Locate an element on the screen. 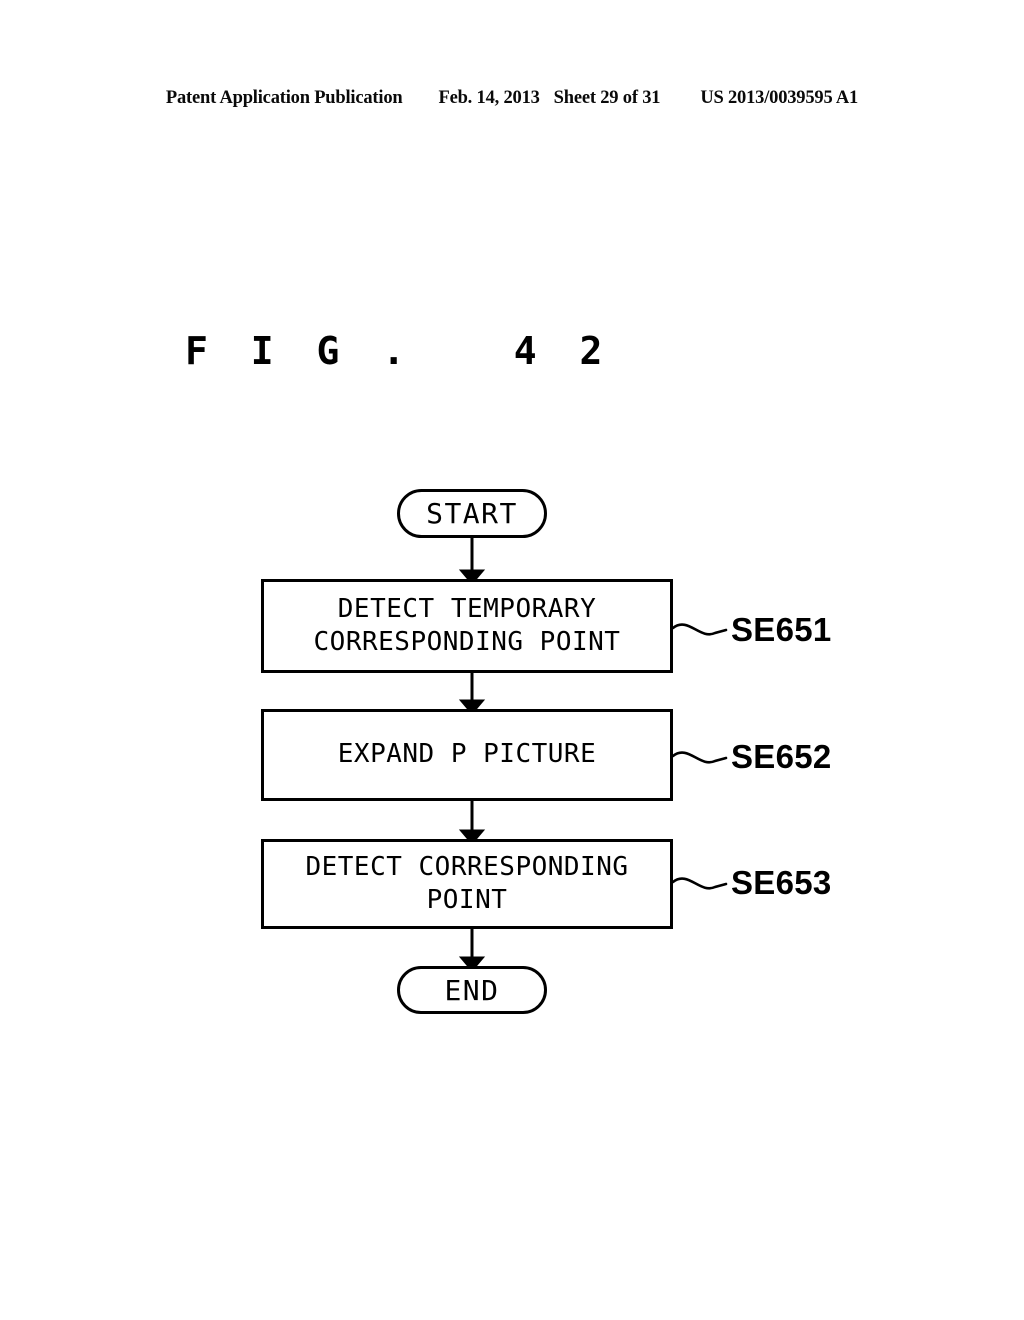 The image size is (1024, 1320). flowchart-node-se652-label: EXPAND P PICTURE is located at coordinates (467, 754).